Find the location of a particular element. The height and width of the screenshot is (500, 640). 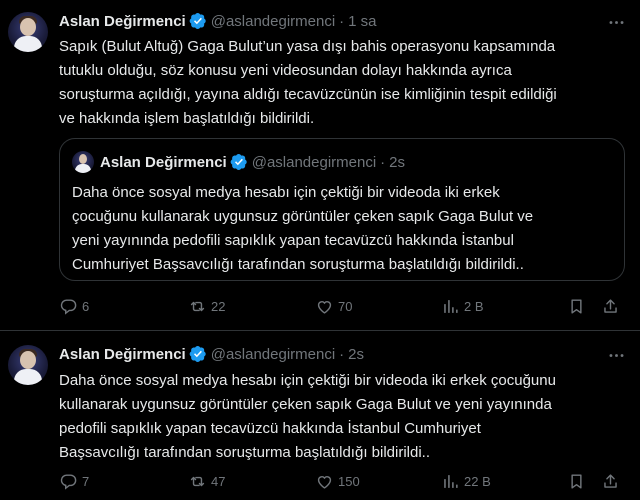

repost-count: 47 is located at coordinates (218, 481).